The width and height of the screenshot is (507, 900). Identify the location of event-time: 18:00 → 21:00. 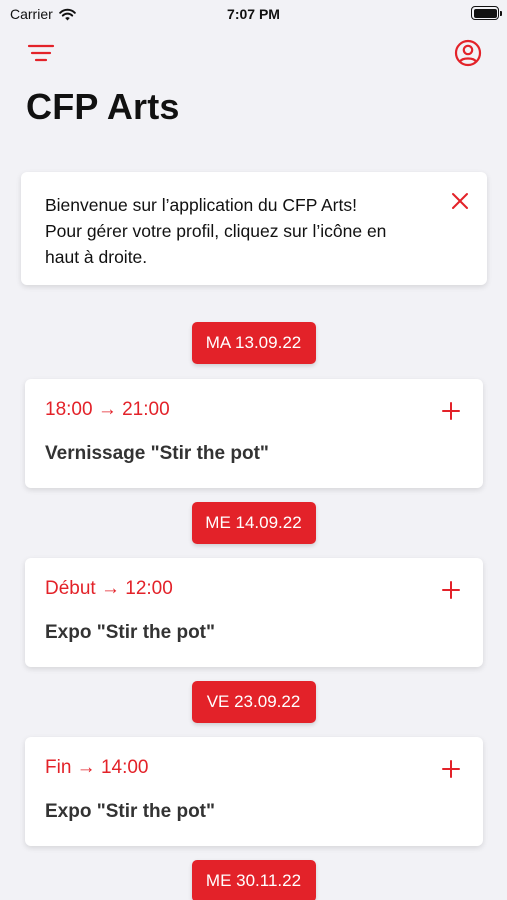
(107, 409).